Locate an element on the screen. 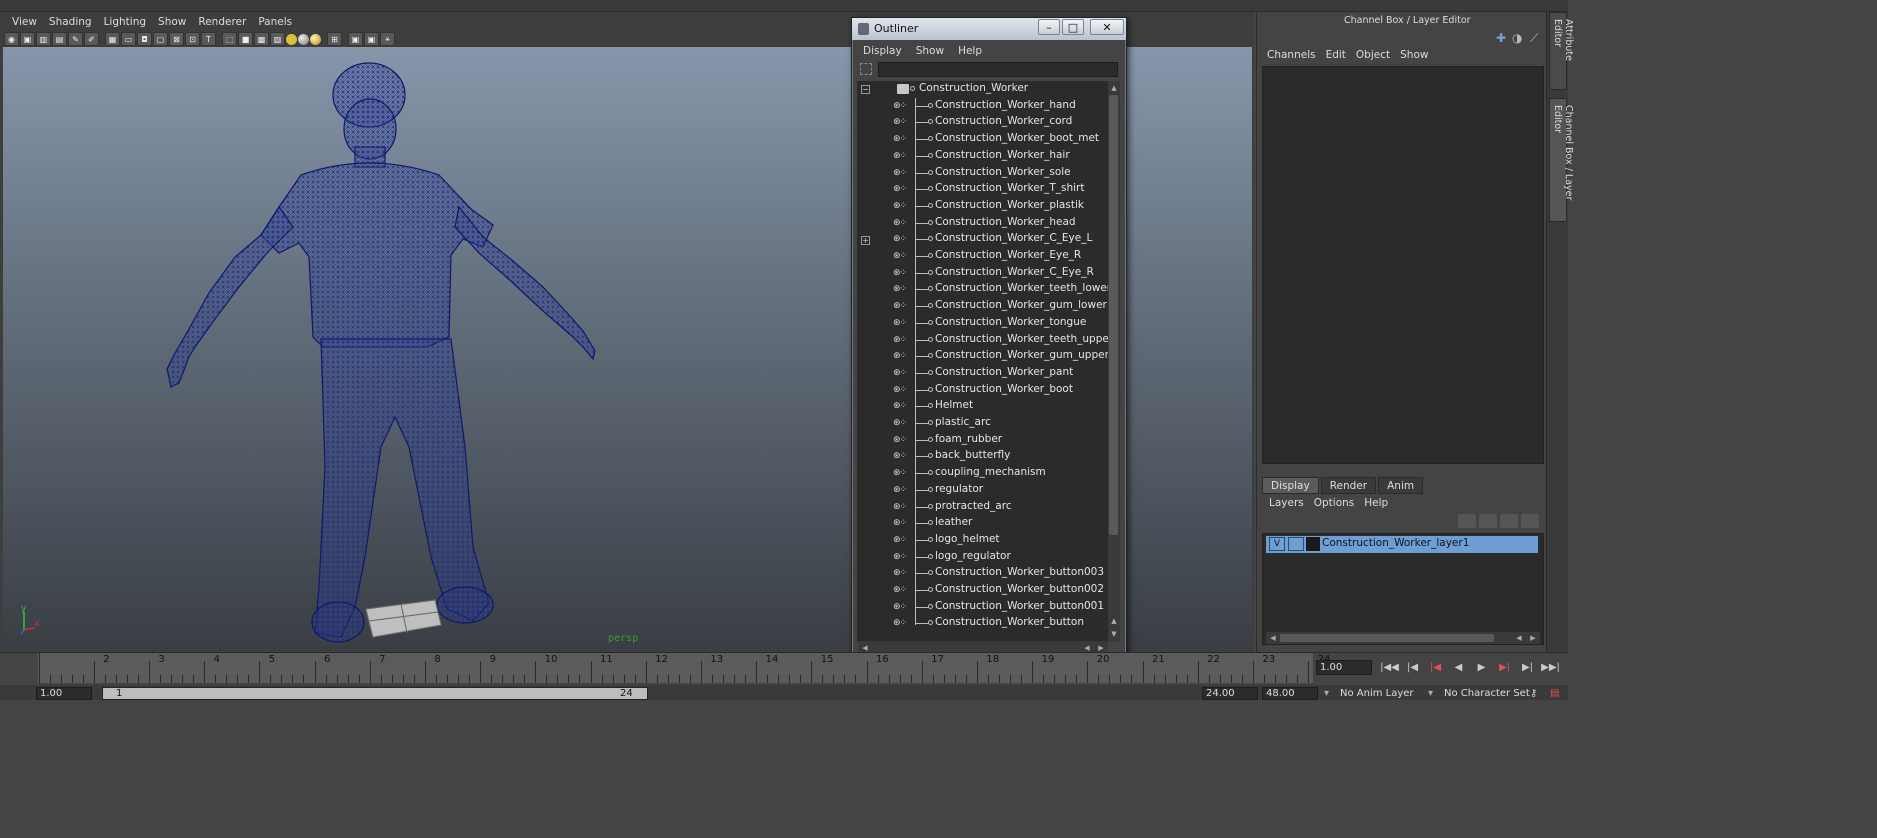  pin-icon: ⟋ is located at coordinates (1534, 38).